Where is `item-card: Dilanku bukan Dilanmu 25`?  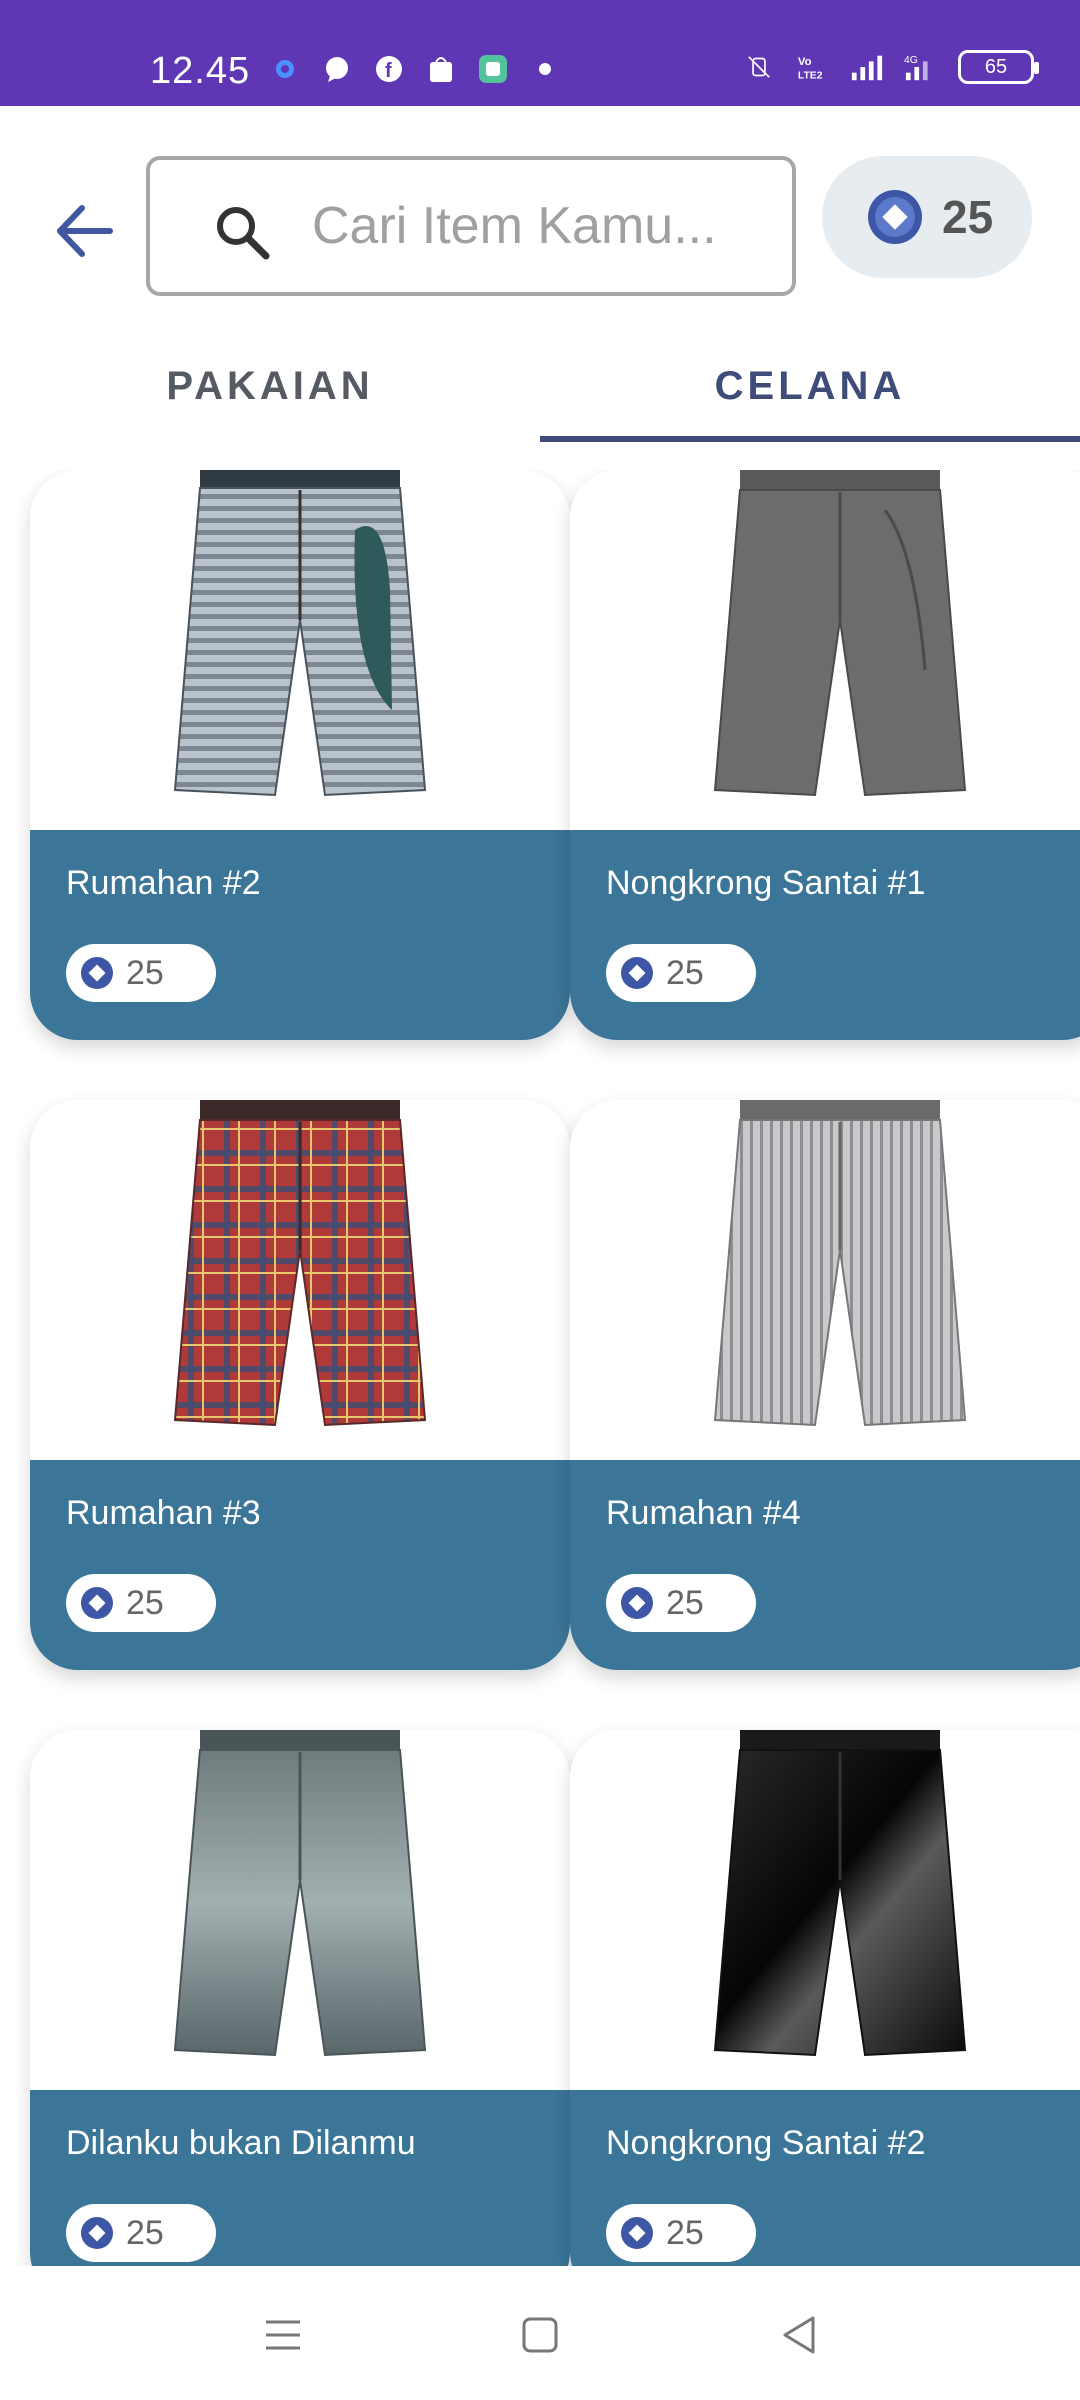 item-card: Dilanku bukan Dilanmu 25 is located at coordinates (300, 1998).